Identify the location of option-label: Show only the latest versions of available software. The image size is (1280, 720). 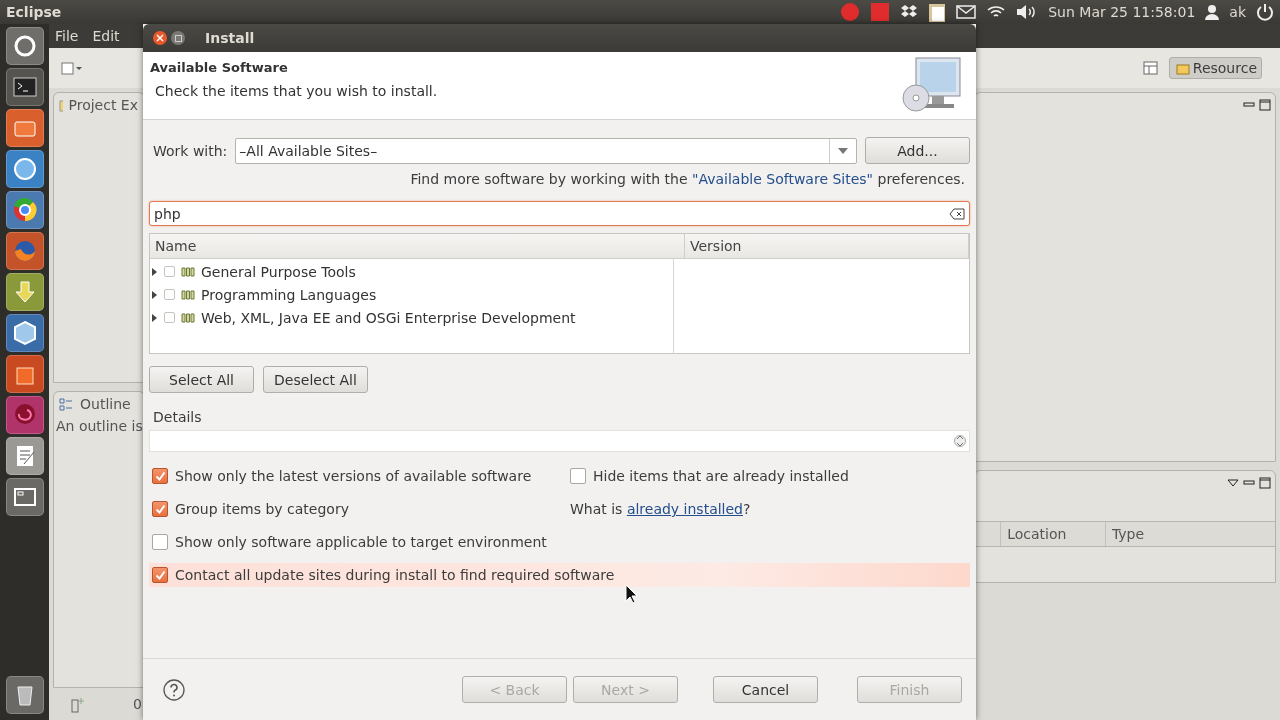
(353, 476).